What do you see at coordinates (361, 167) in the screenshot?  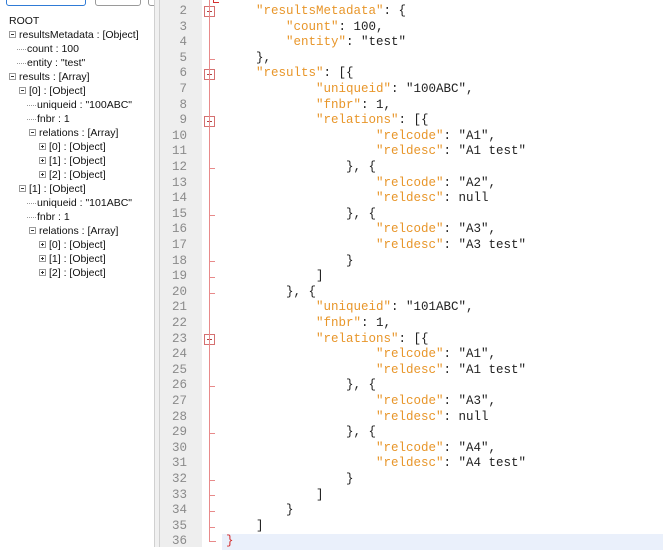 I see `json-value: }, {` at bounding box center [361, 167].